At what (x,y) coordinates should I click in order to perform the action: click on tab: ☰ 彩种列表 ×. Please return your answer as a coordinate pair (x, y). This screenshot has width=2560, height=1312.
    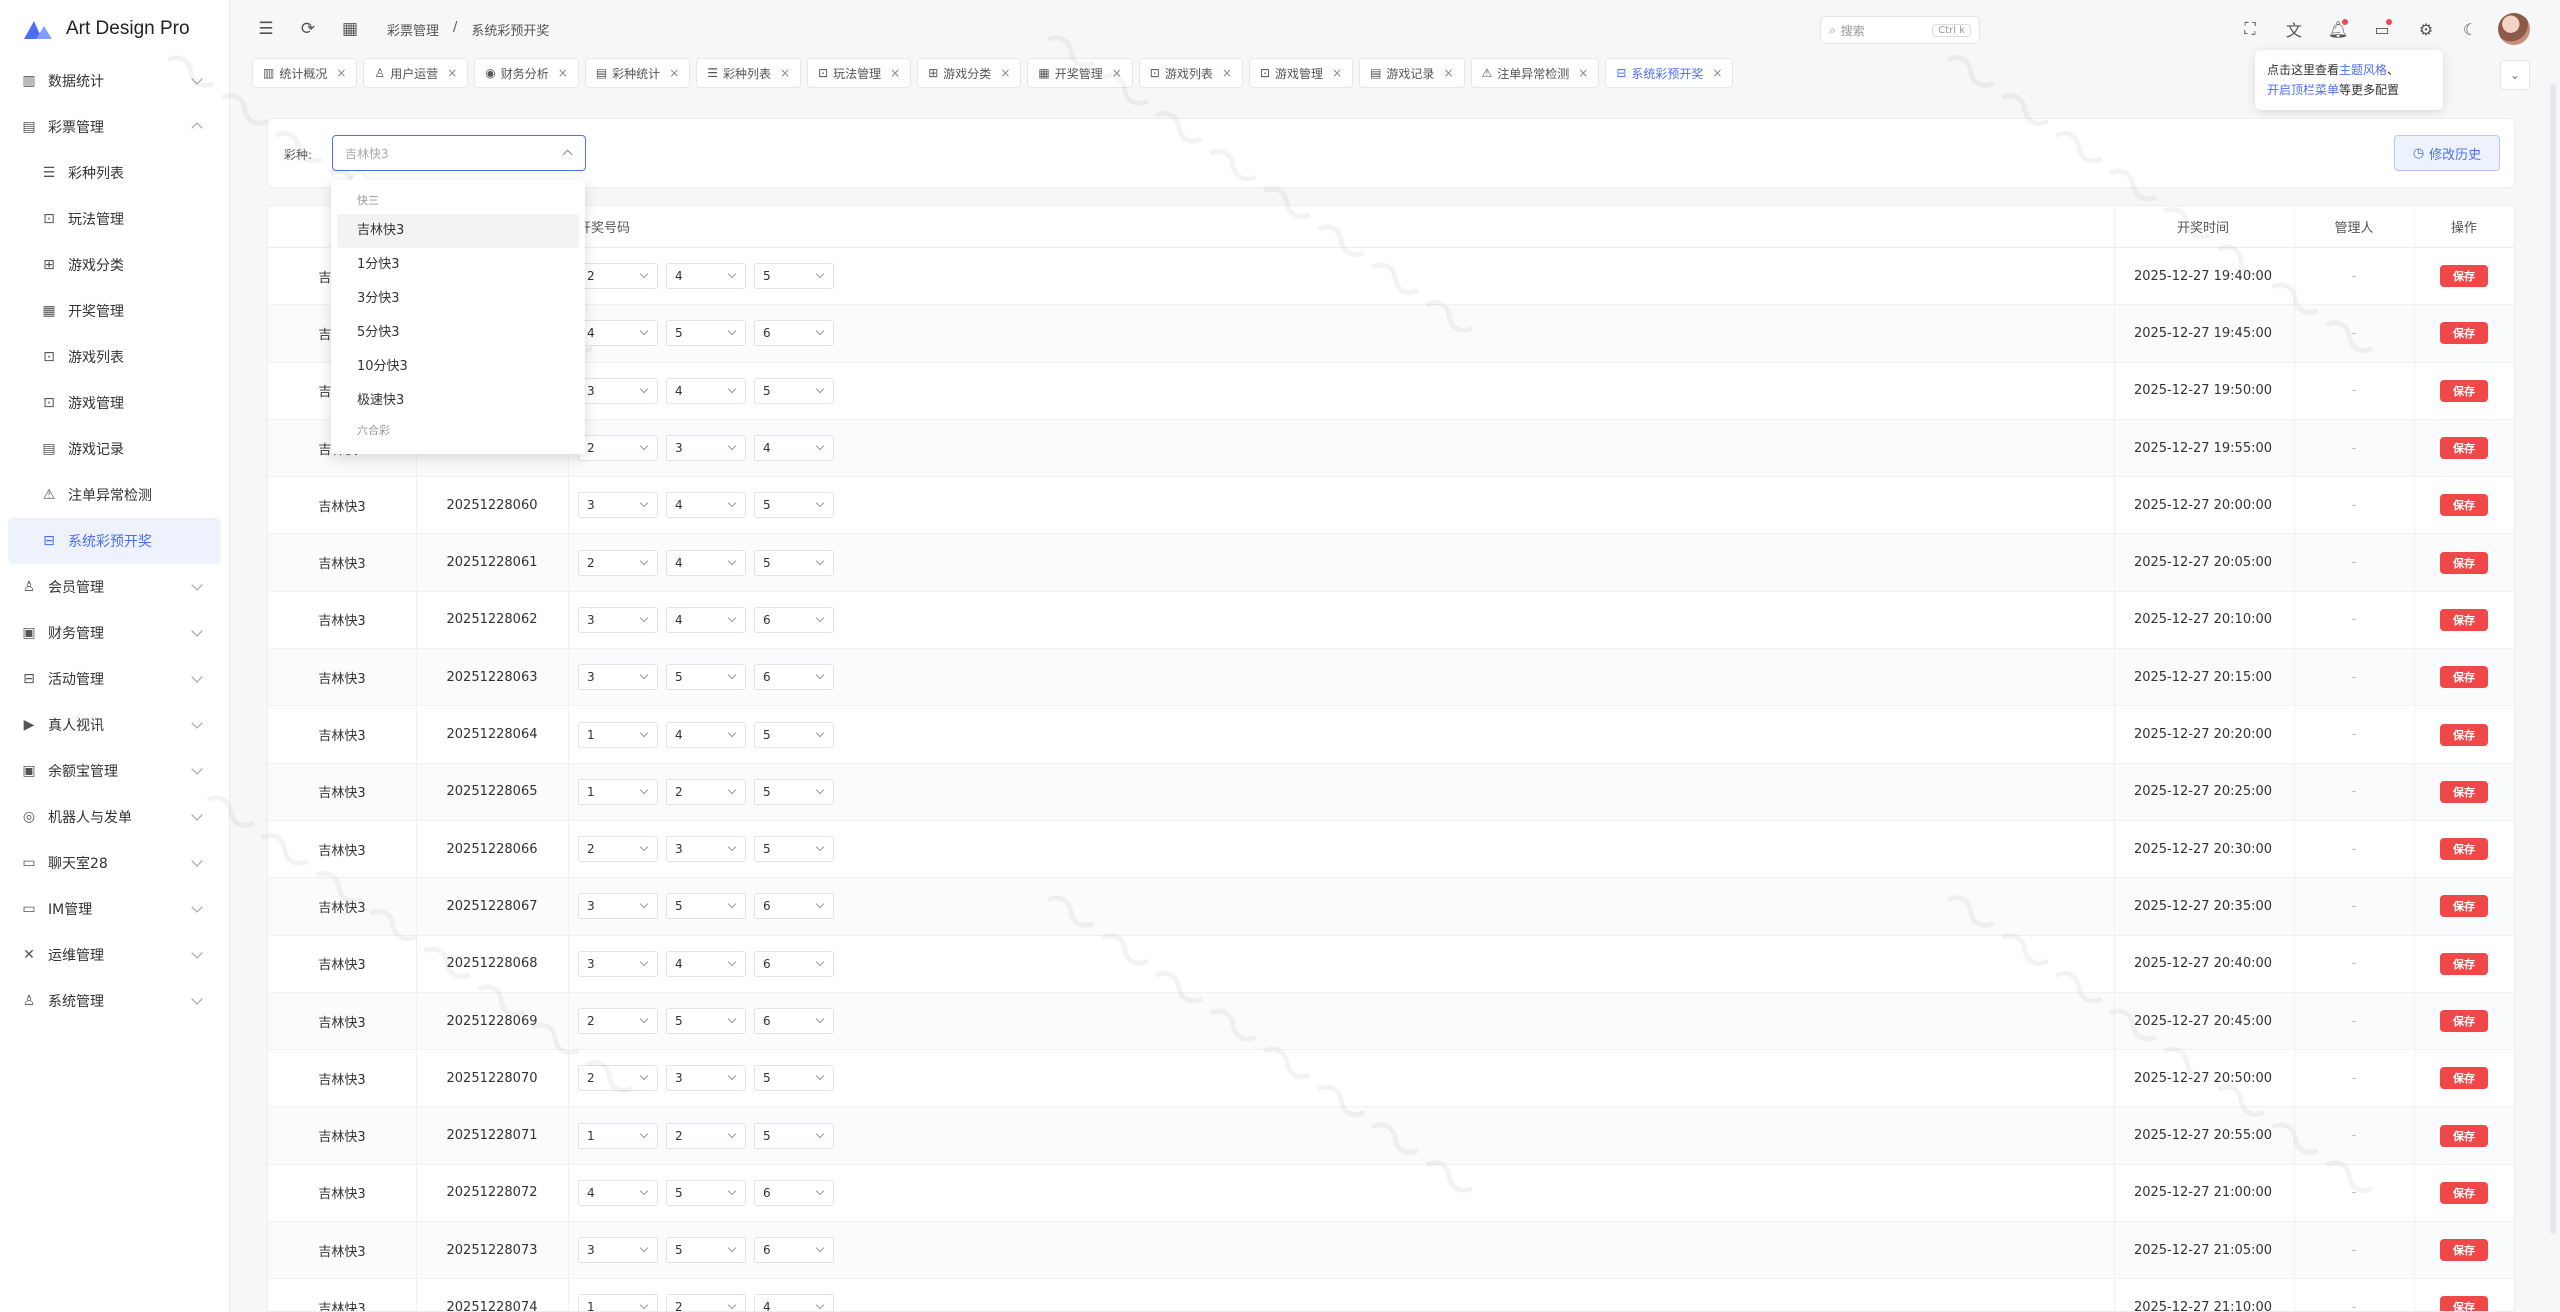
    Looking at the image, I should click on (749, 73).